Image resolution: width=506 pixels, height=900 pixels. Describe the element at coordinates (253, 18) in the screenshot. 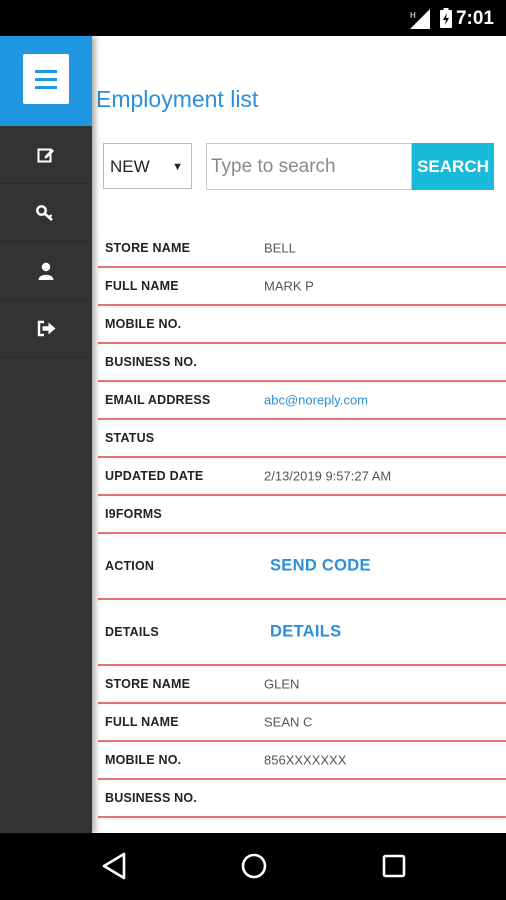

I see `status-bar: H 7:01` at that location.